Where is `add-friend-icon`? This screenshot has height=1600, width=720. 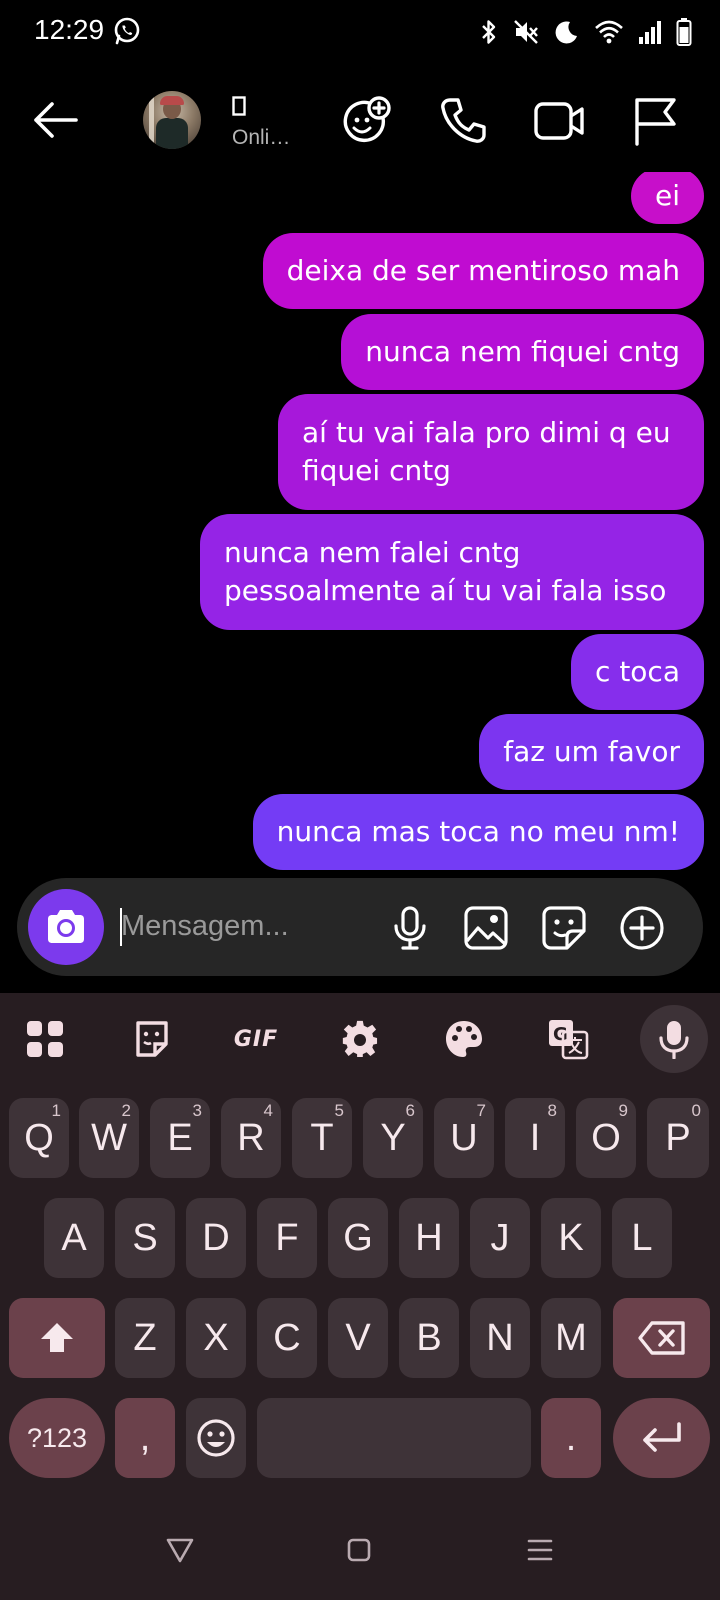
add-friend-icon is located at coordinates (366, 121).